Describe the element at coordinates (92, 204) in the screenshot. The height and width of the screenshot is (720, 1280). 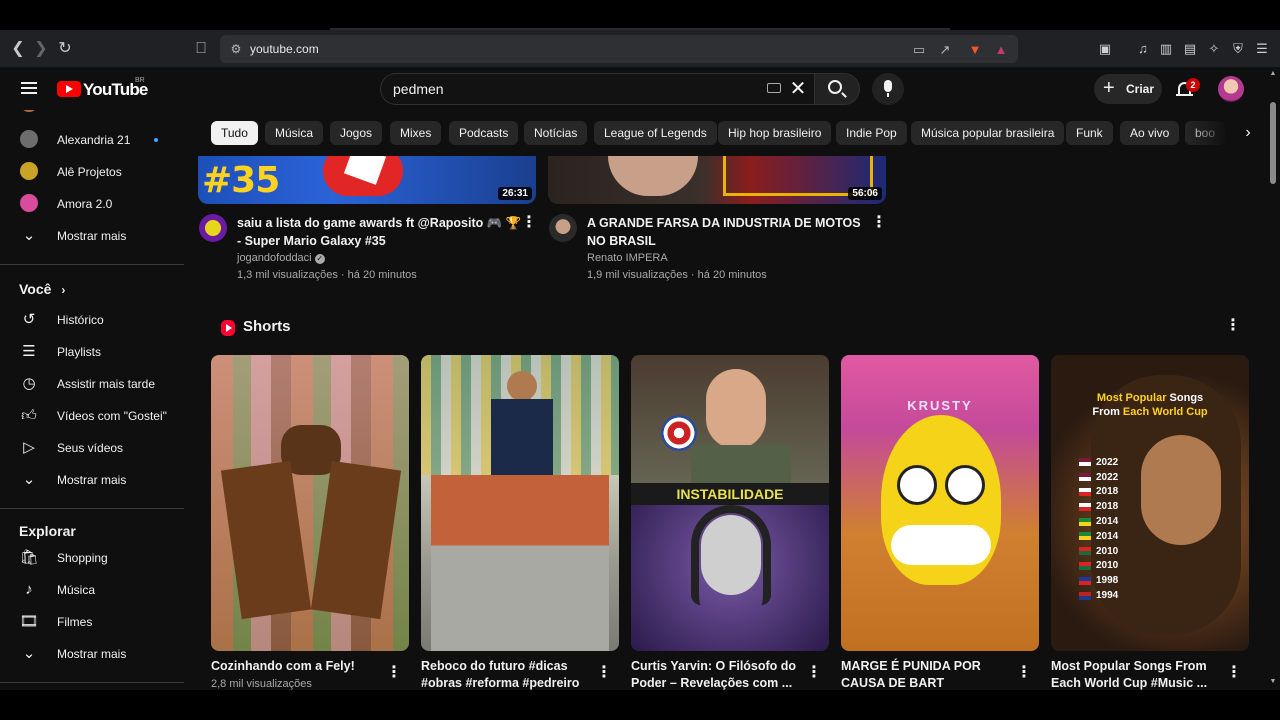
I see `sidebar-subscription: Amora 2.0` at that location.